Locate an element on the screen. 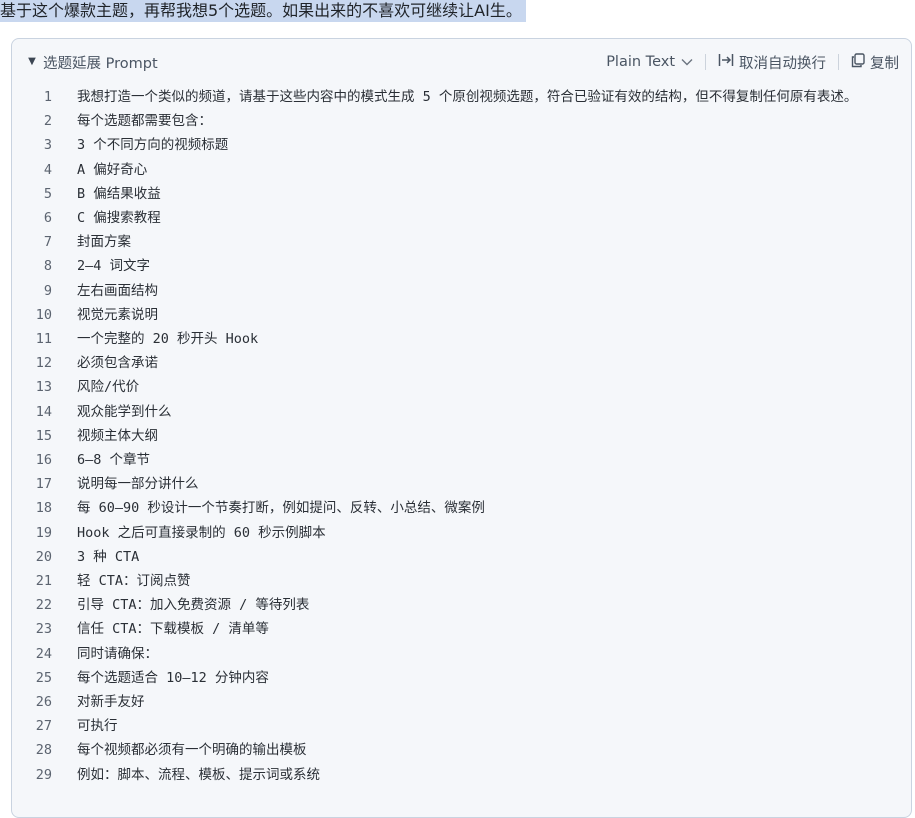 This screenshot has width=915, height=818. line-number: 22 is located at coordinates (43, 605).